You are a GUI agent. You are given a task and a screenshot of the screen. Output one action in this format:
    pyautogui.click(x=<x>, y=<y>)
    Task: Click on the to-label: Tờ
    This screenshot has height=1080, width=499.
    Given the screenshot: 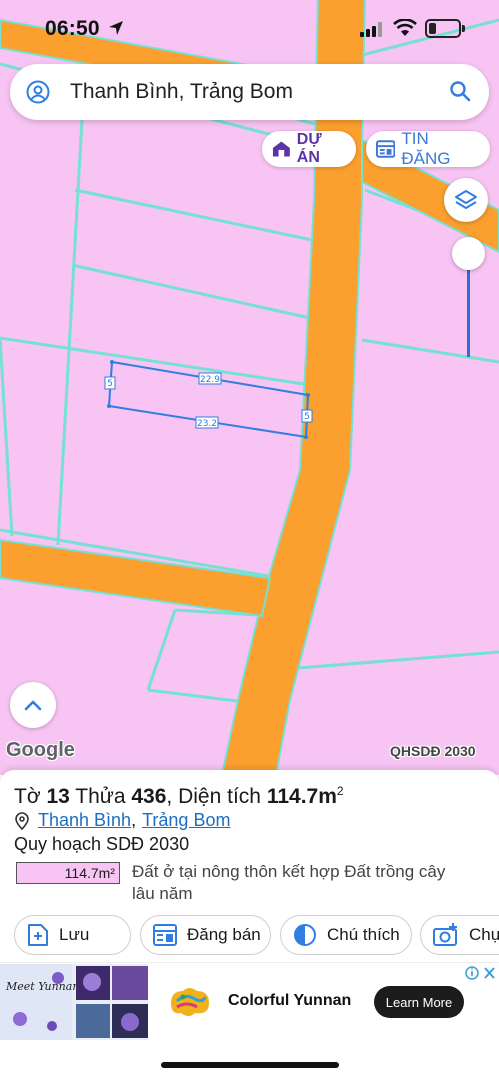 What is the action you would take?
    pyautogui.click(x=27, y=796)
    